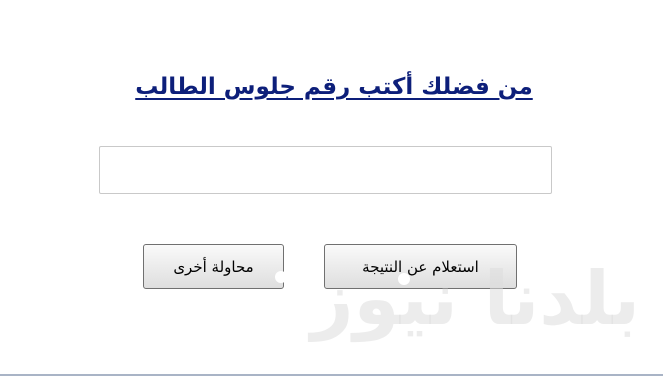 The image size is (663, 376). What do you see at coordinates (213, 266) in the screenshot?
I see `retry-button: محاولة أخرى` at bounding box center [213, 266].